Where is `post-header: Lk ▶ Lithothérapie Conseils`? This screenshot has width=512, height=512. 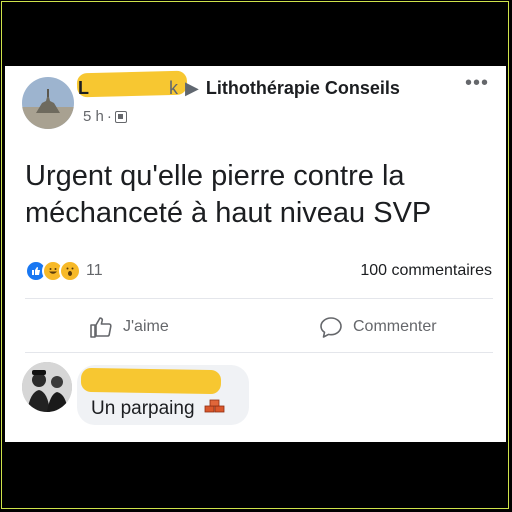 post-header: Lk ▶ Lithothérapie Conseils is located at coordinates (239, 88).